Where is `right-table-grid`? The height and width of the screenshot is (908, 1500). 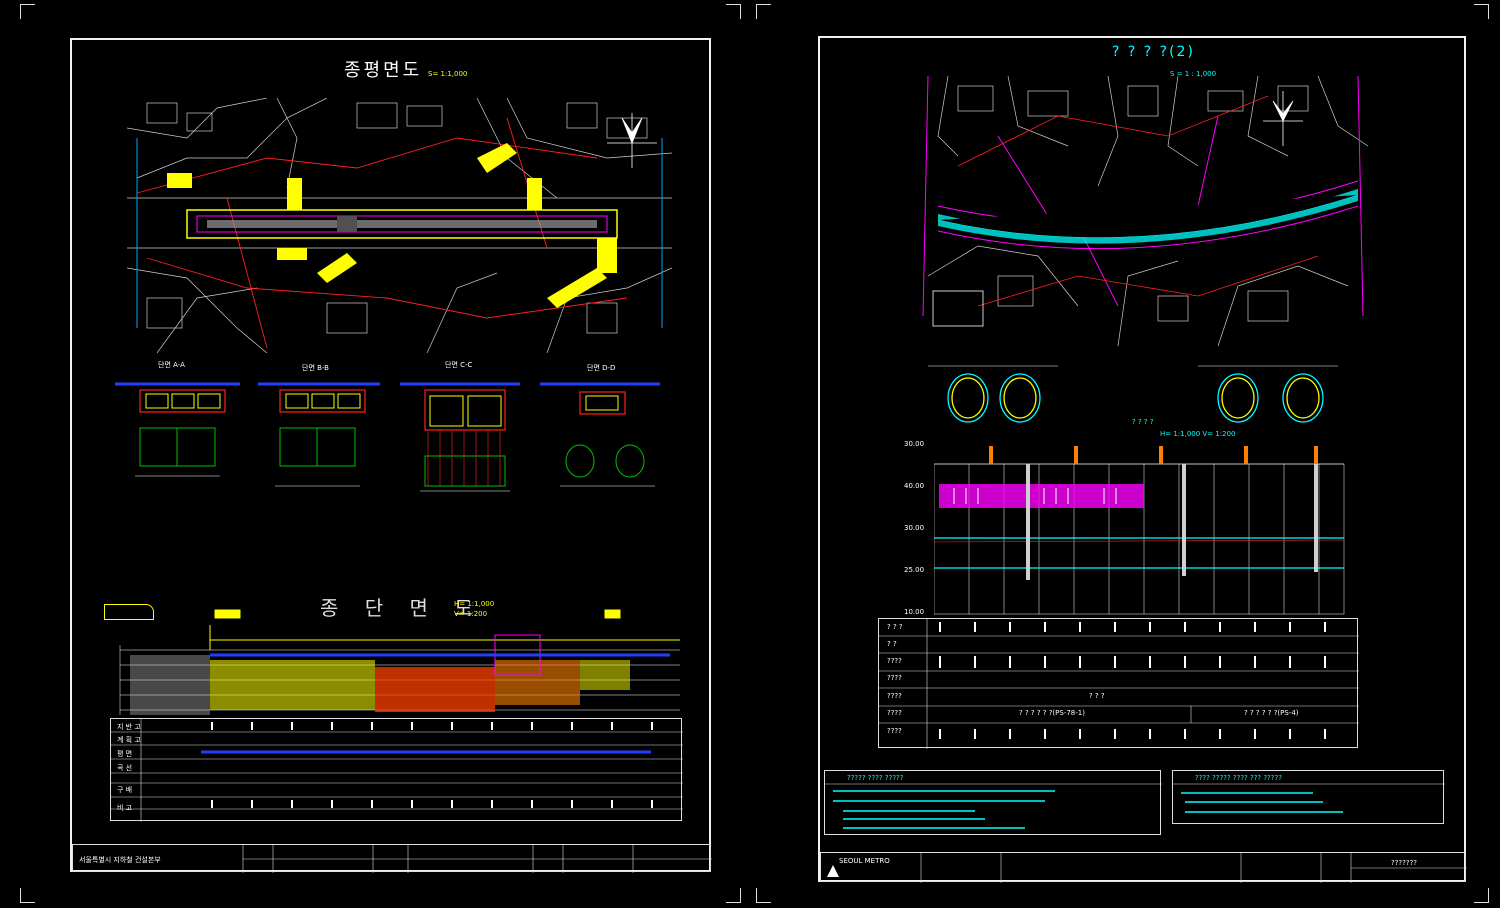 right-table-grid is located at coordinates (1119, 684).